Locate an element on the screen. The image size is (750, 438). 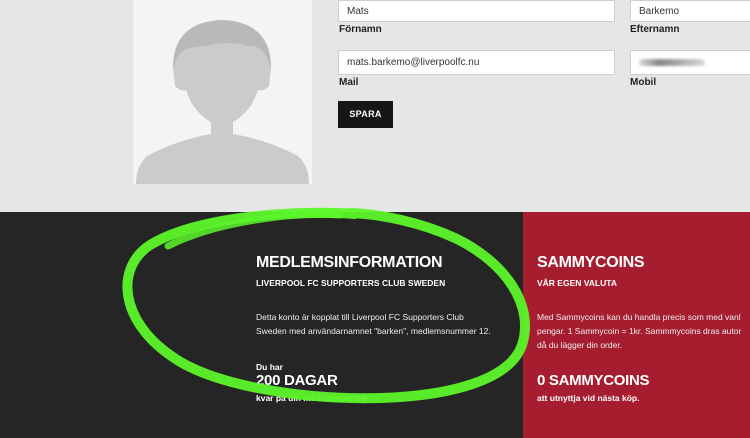
last-name-field: Barkemo is located at coordinates (690, 11).